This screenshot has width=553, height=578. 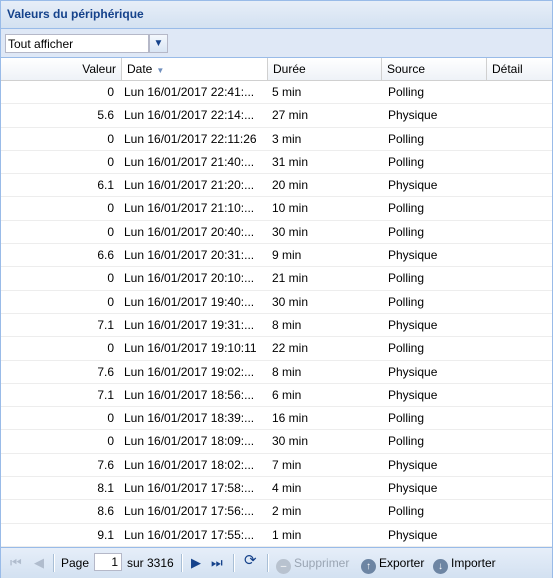 I want to click on next-page-icon: ▶, so click(x=196, y=563).